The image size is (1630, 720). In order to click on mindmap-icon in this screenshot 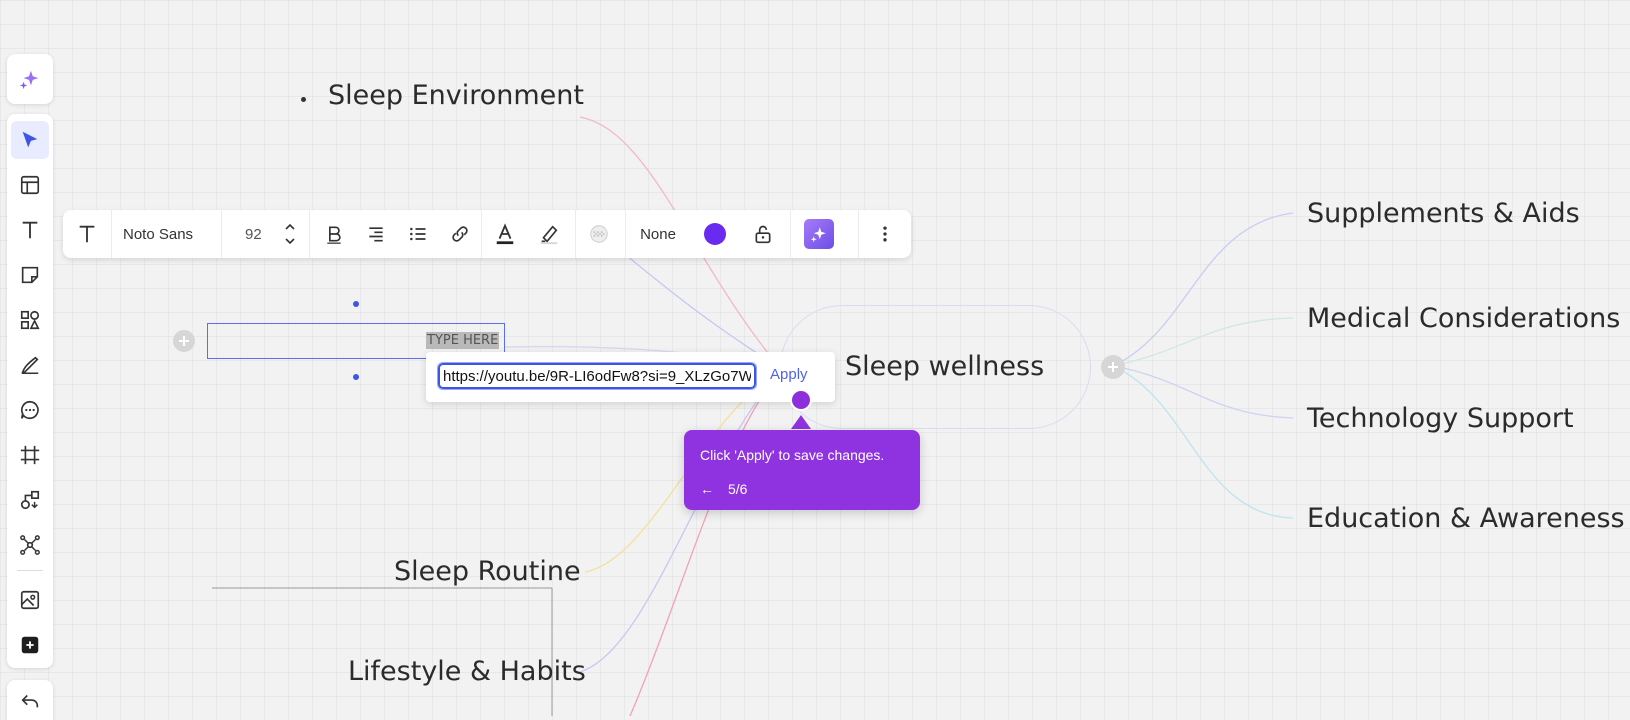, I will do `click(30, 545)`.